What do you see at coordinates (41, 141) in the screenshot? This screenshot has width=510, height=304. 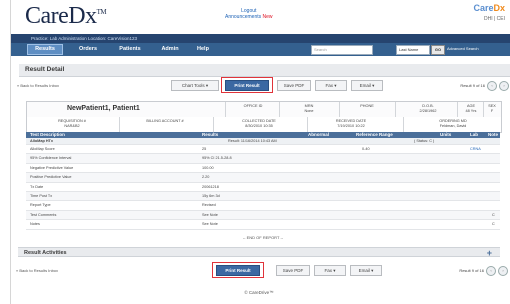 I see `group-name: AlloMap HTx` at bounding box center [41, 141].